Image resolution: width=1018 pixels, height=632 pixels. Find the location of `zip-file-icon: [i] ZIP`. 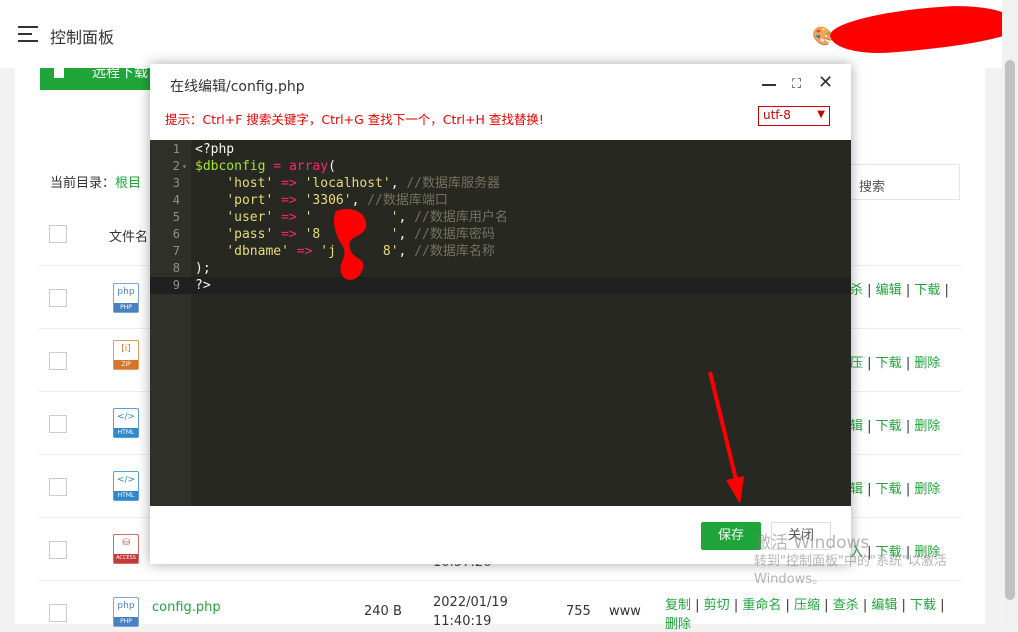

zip-file-icon: [i] ZIP is located at coordinates (126, 355).